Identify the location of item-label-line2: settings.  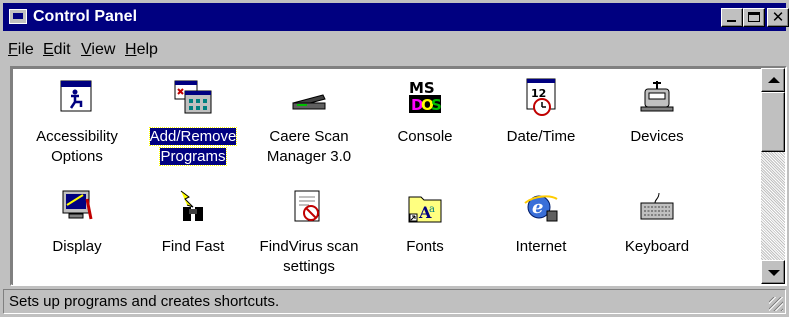
(309, 266).